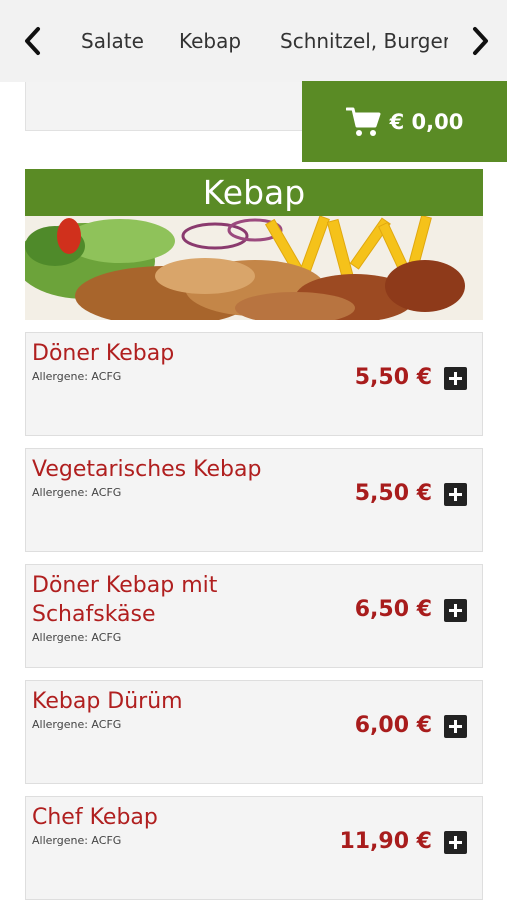  I want to click on chevron-right-icon, so click(480, 41).